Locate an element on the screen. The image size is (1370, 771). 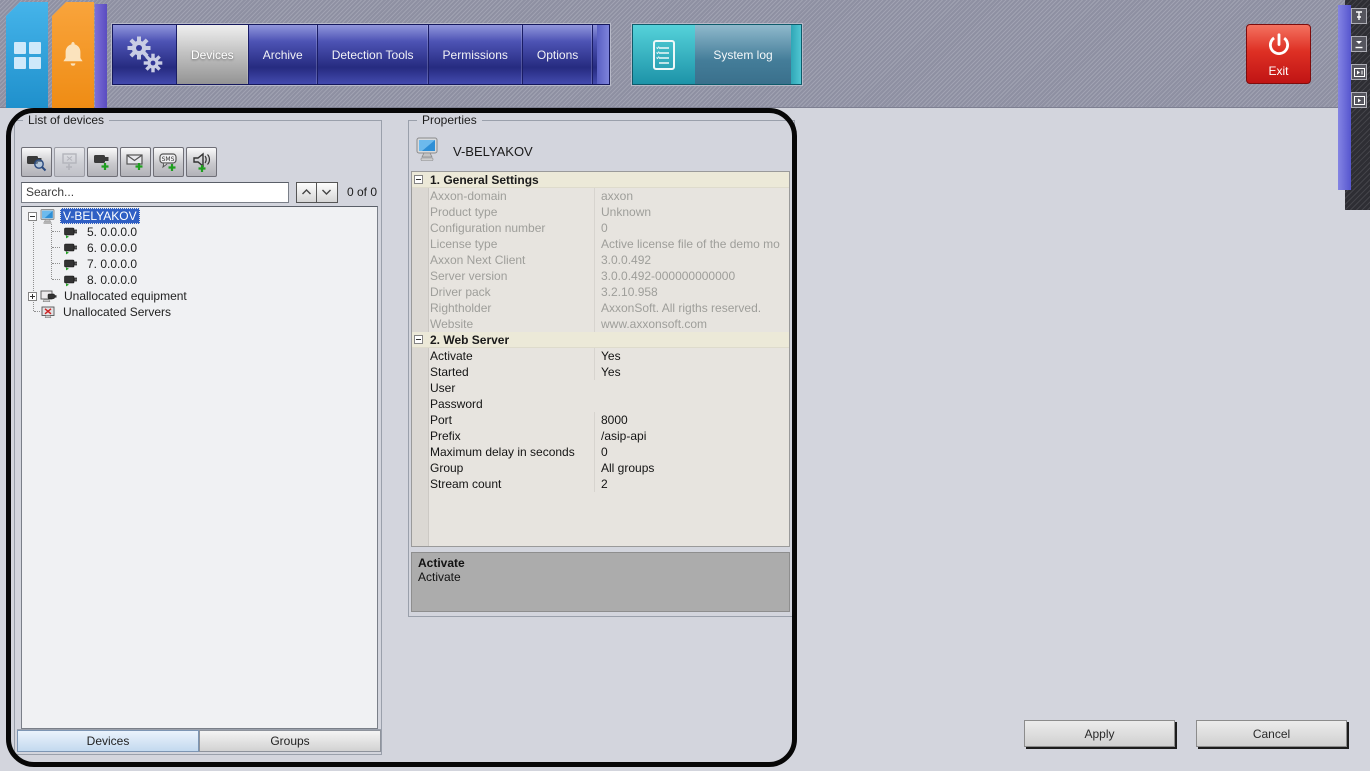
collapse-button is located at coordinates (1359, 44).